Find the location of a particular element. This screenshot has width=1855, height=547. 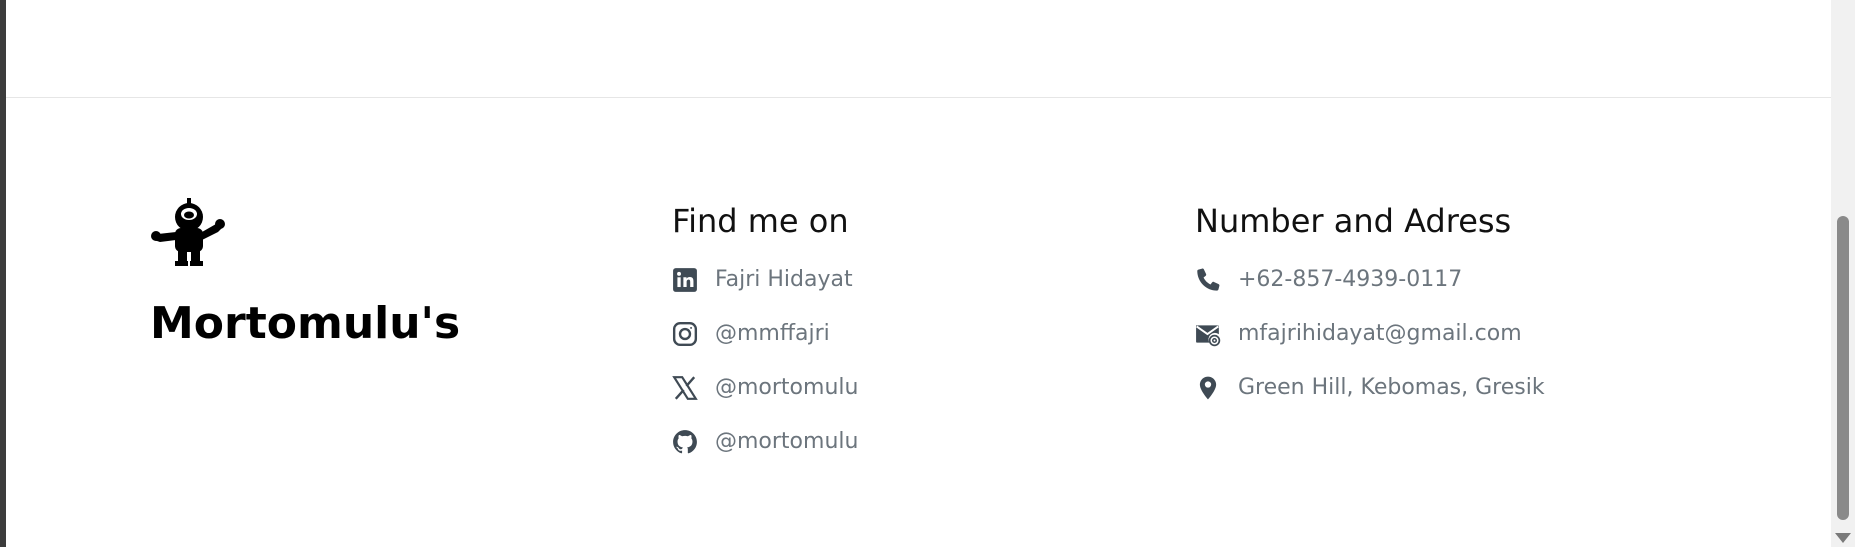

brand-name: Mortomulu's is located at coordinates (305, 323).